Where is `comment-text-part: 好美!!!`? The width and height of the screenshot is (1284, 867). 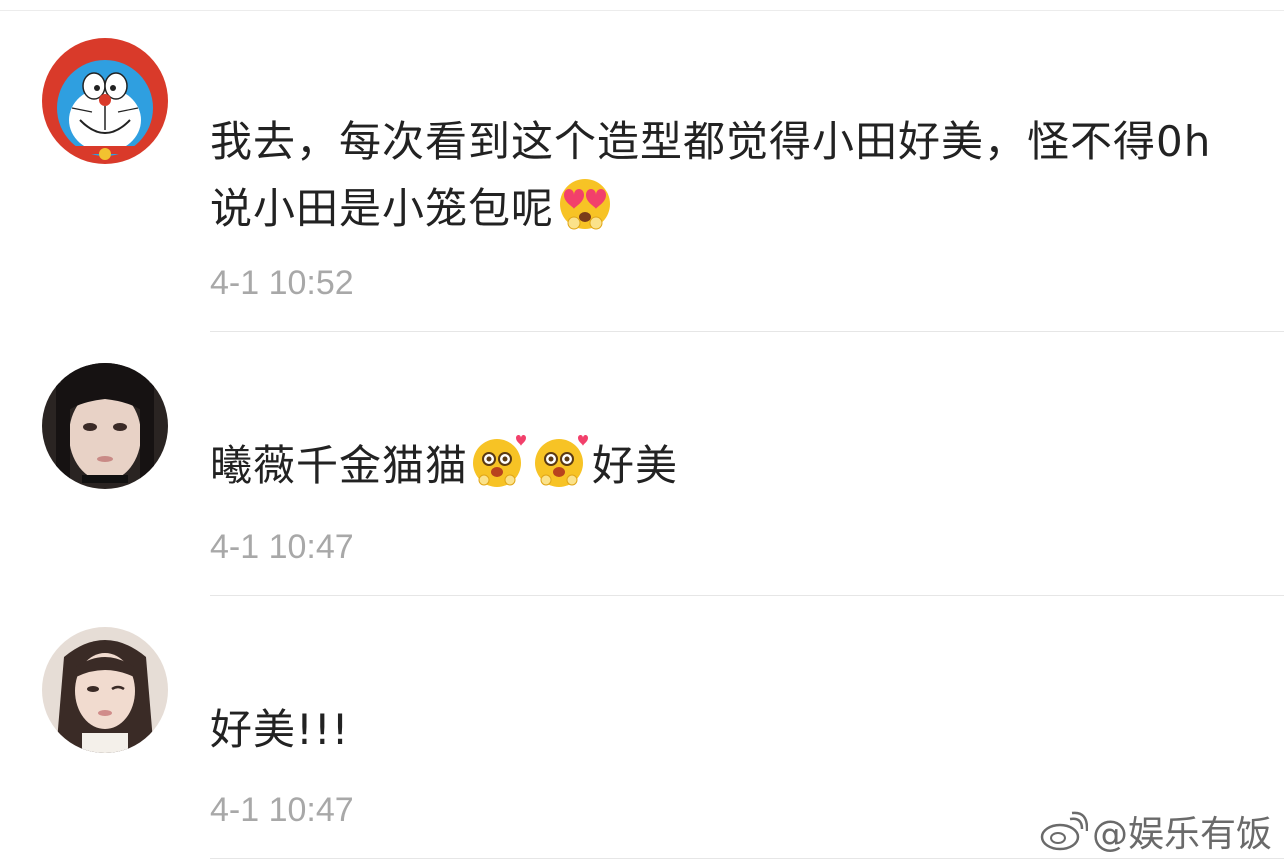
comment-text-part: 好美!!! is located at coordinates (280, 729).